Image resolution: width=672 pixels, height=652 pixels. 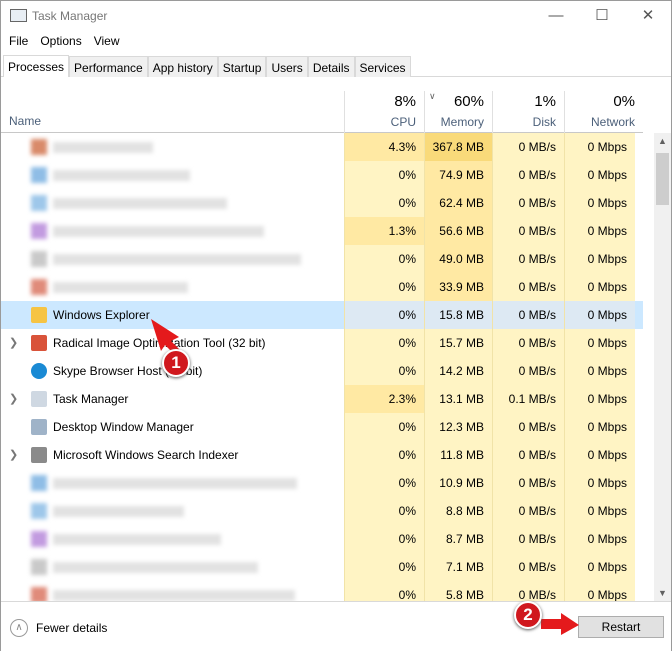 What do you see at coordinates (384, 399) in the screenshot?
I see `cpu-cell: 2.3%` at bounding box center [384, 399].